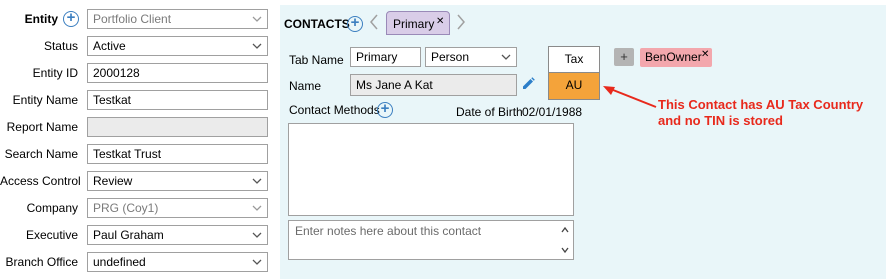 The height and width of the screenshot is (279, 886). I want to click on field-value: Testkat Trust, so click(127, 154).